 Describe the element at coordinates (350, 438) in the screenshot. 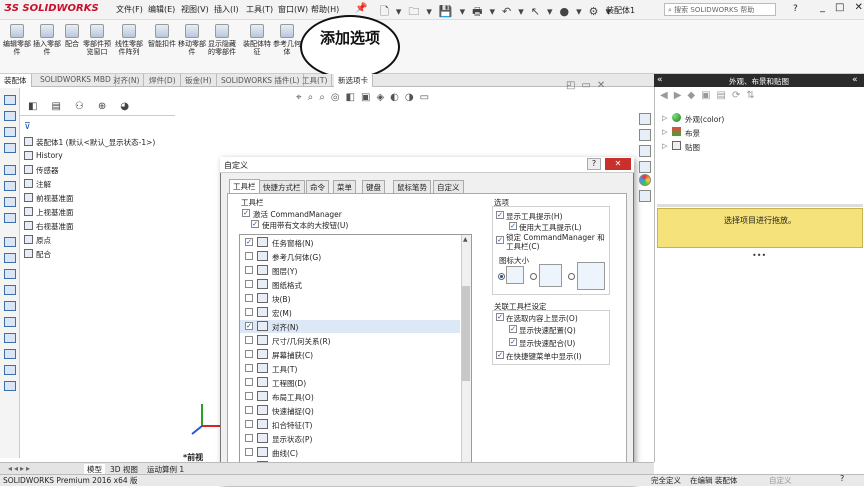

I see `toolbar-list-item: 显示状态(P)` at that location.